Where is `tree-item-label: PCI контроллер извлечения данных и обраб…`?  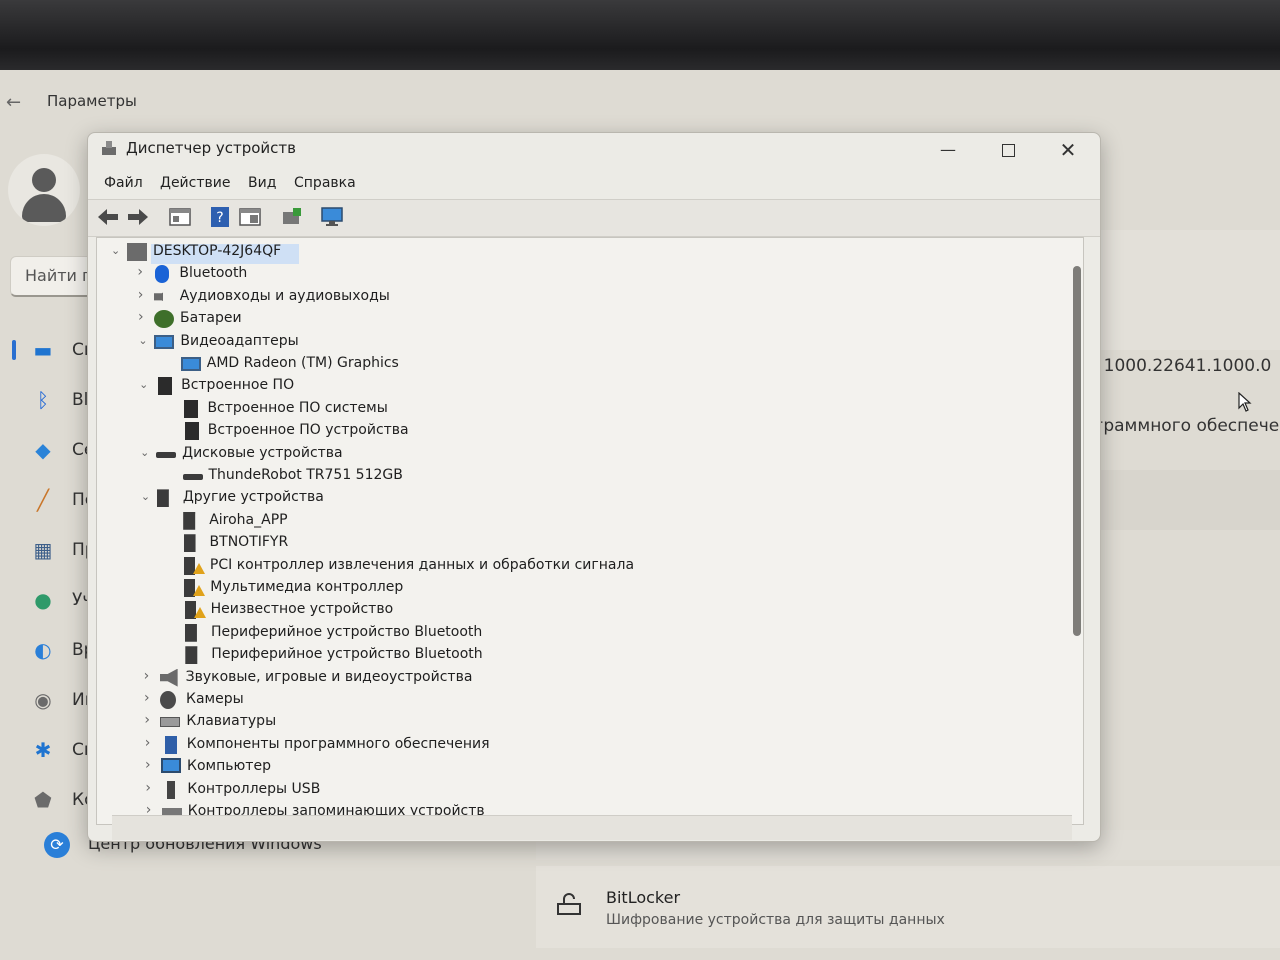
tree-item-label: PCI контроллер извлечения данных и обраб… is located at coordinates (422, 564).